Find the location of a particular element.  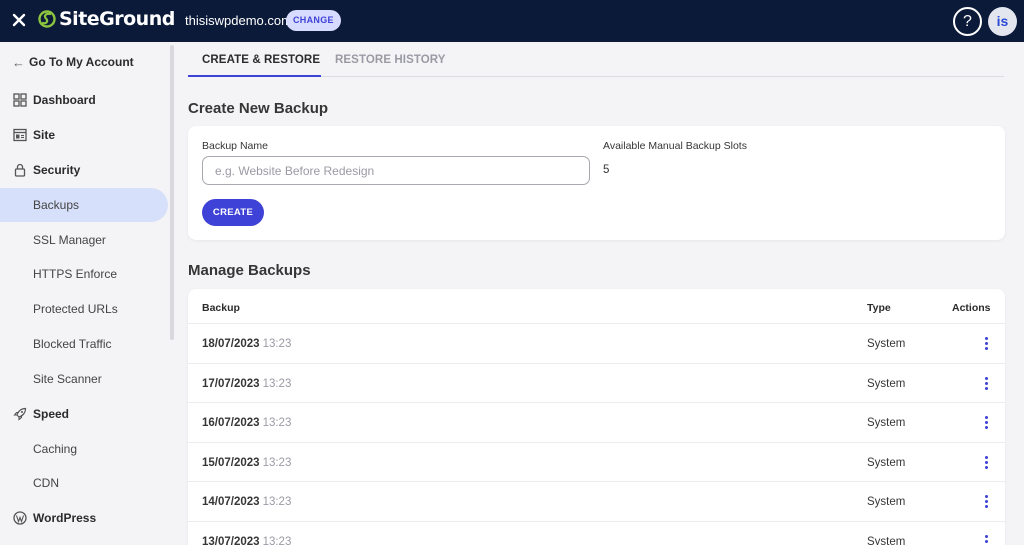

siteground-logo: SiteGround is located at coordinates (106, 19).